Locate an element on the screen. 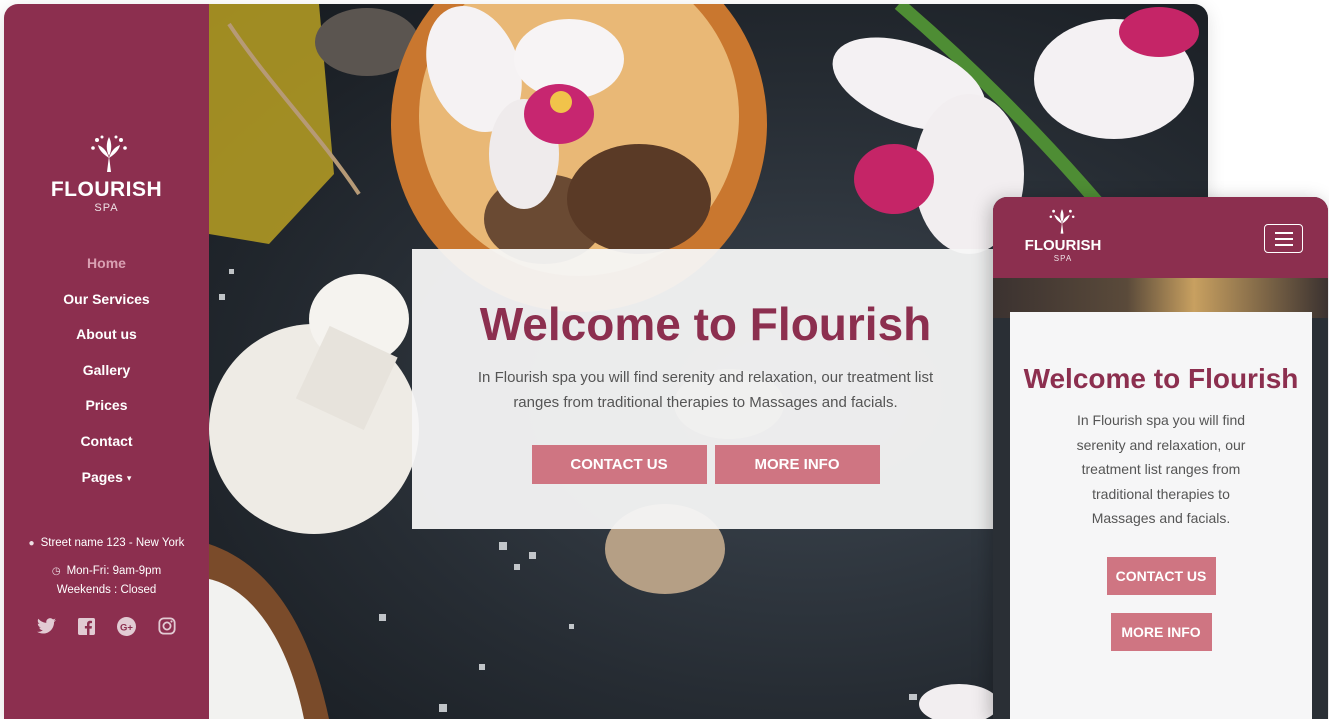 The width and height of the screenshot is (1329, 719). google-plus-icon: G+ is located at coordinates (127, 626).